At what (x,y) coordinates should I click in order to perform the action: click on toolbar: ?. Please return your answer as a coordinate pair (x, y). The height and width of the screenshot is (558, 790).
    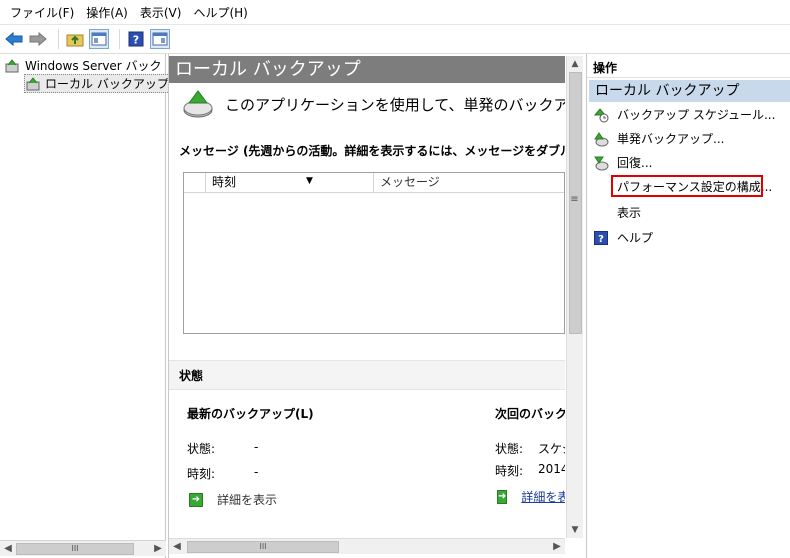
    Looking at the image, I should click on (395, 39).